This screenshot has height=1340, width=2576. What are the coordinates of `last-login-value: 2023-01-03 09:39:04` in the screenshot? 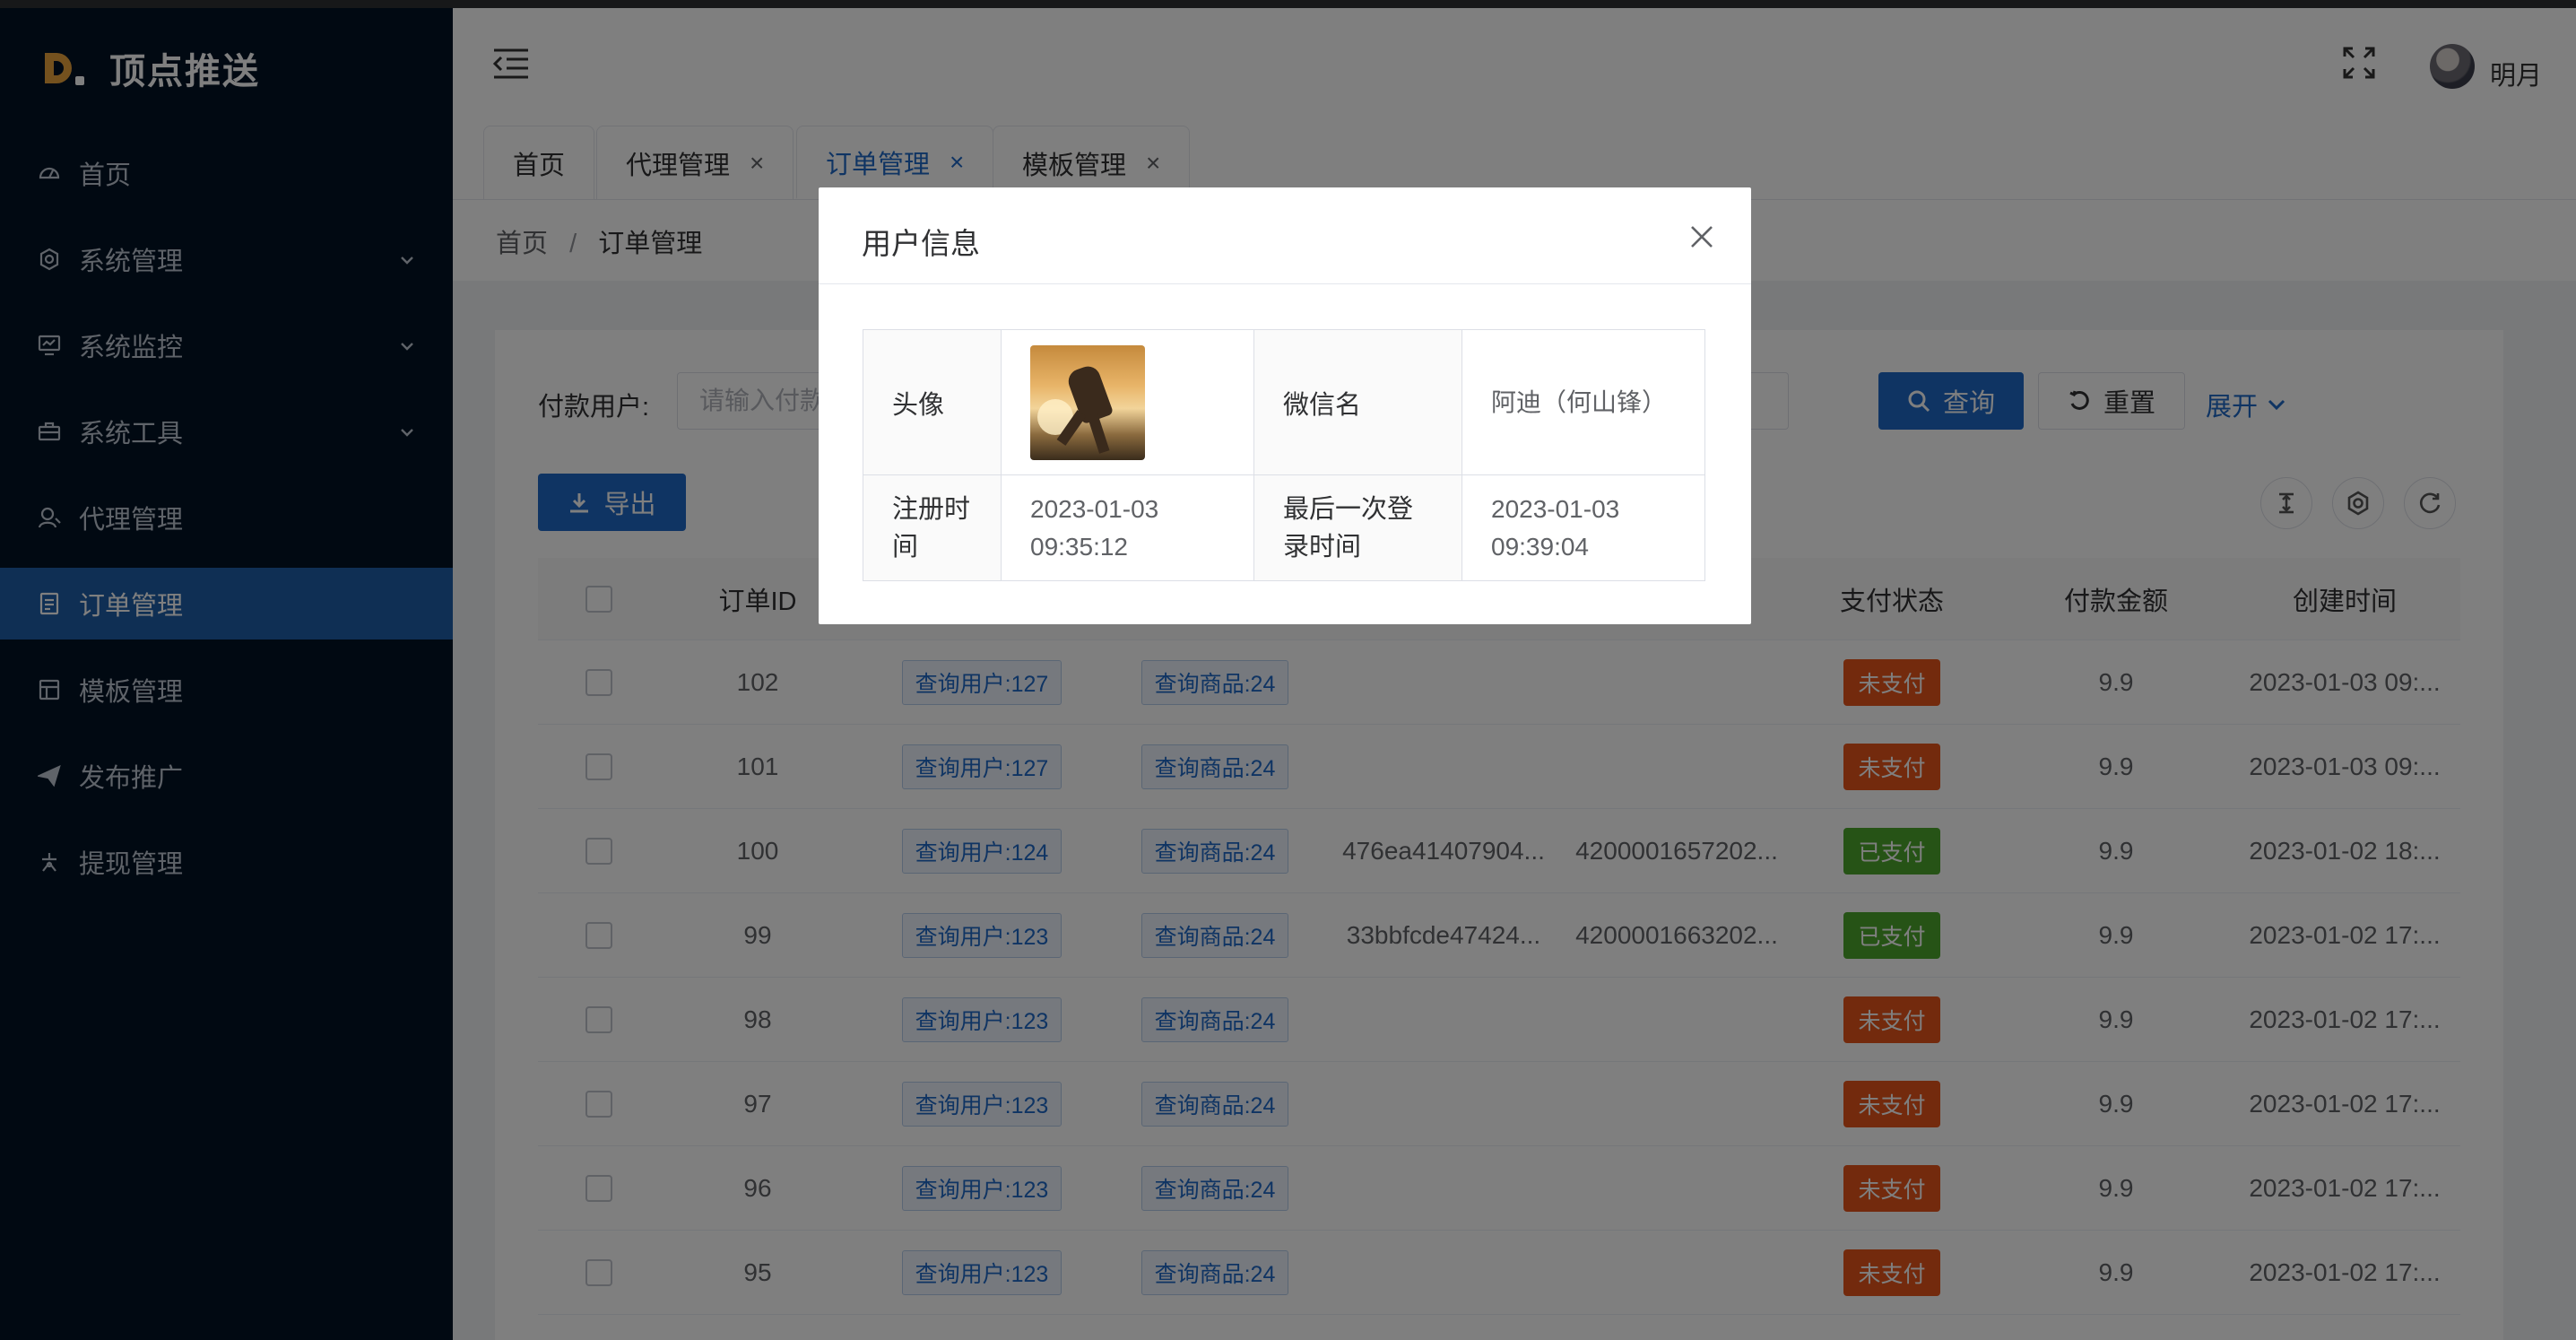 It's located at (1583, 527).